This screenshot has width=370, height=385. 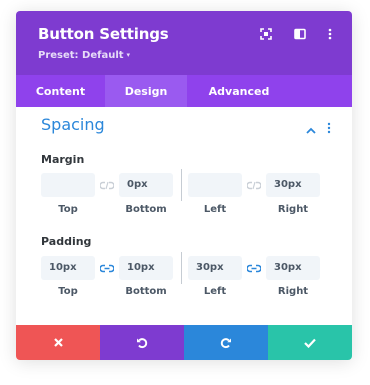 What do you see at coordinates (266, 34) in the screenshot?
I see `expand-icon` at bounding box center [266, 34].